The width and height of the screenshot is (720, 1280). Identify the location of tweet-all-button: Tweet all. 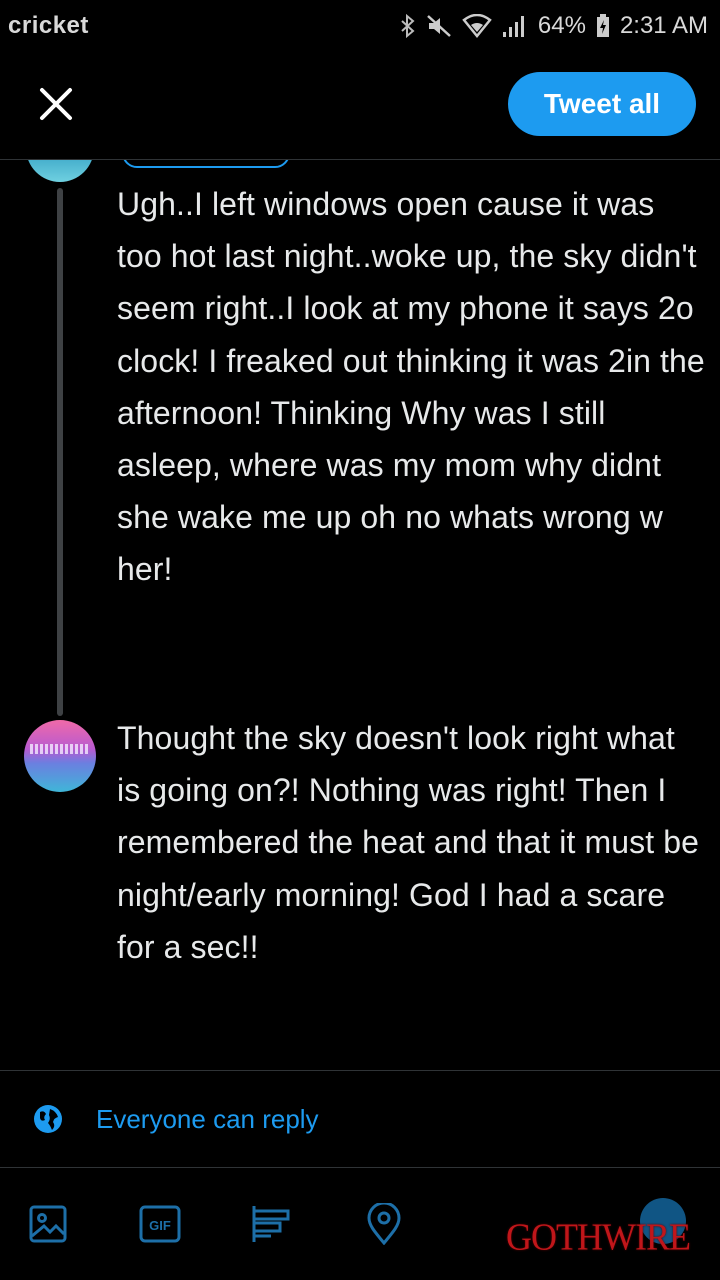
(602, 104).